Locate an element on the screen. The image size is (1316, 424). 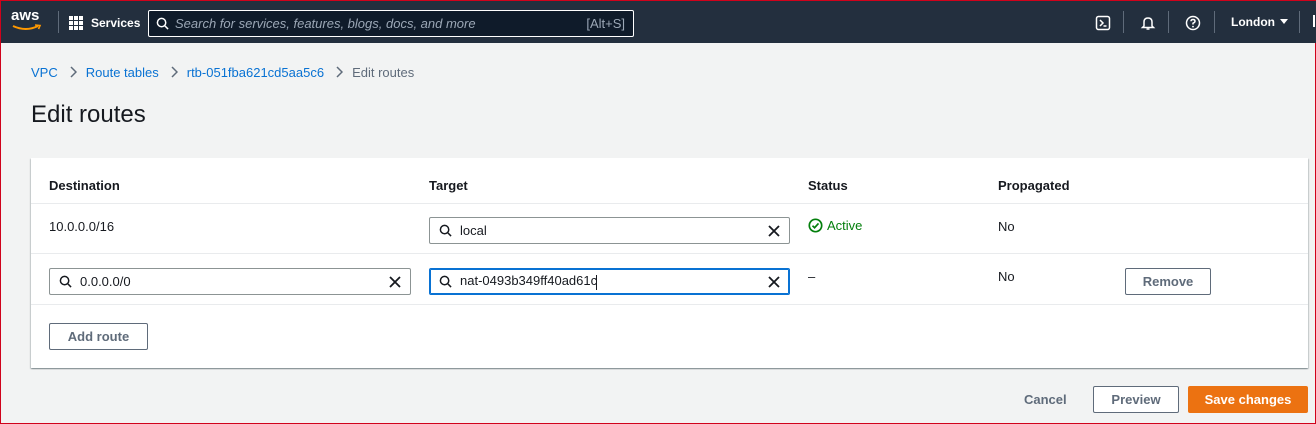
status-empty: – is located at coordinates (812, 276).